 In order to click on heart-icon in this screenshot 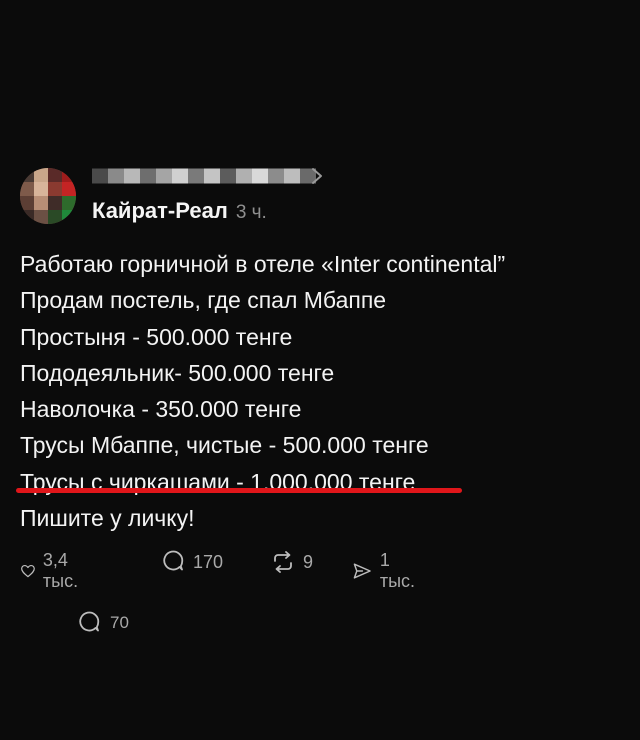, I will do `click(28, 571)`.